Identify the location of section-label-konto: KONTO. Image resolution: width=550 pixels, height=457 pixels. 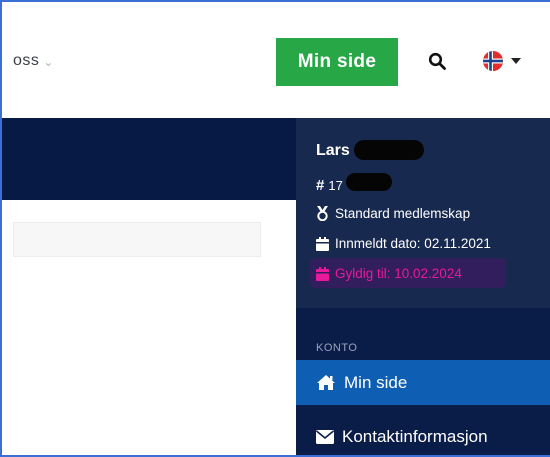
(337, 348).